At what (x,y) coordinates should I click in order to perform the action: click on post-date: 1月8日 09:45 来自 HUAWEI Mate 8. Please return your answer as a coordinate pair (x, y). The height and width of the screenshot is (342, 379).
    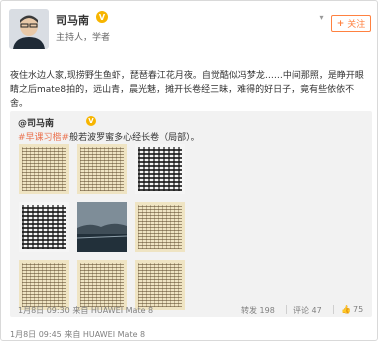
    Looking at the image, I should click on (77, 334).